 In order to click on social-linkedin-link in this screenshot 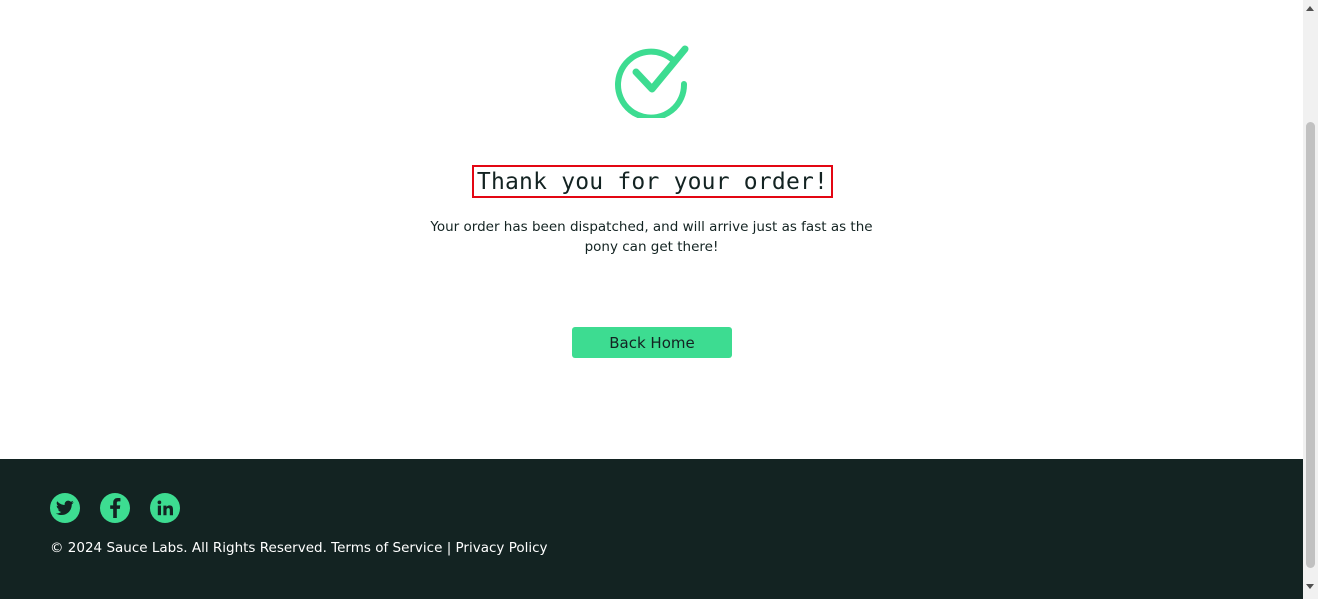, I will do `click(165, 508)`.